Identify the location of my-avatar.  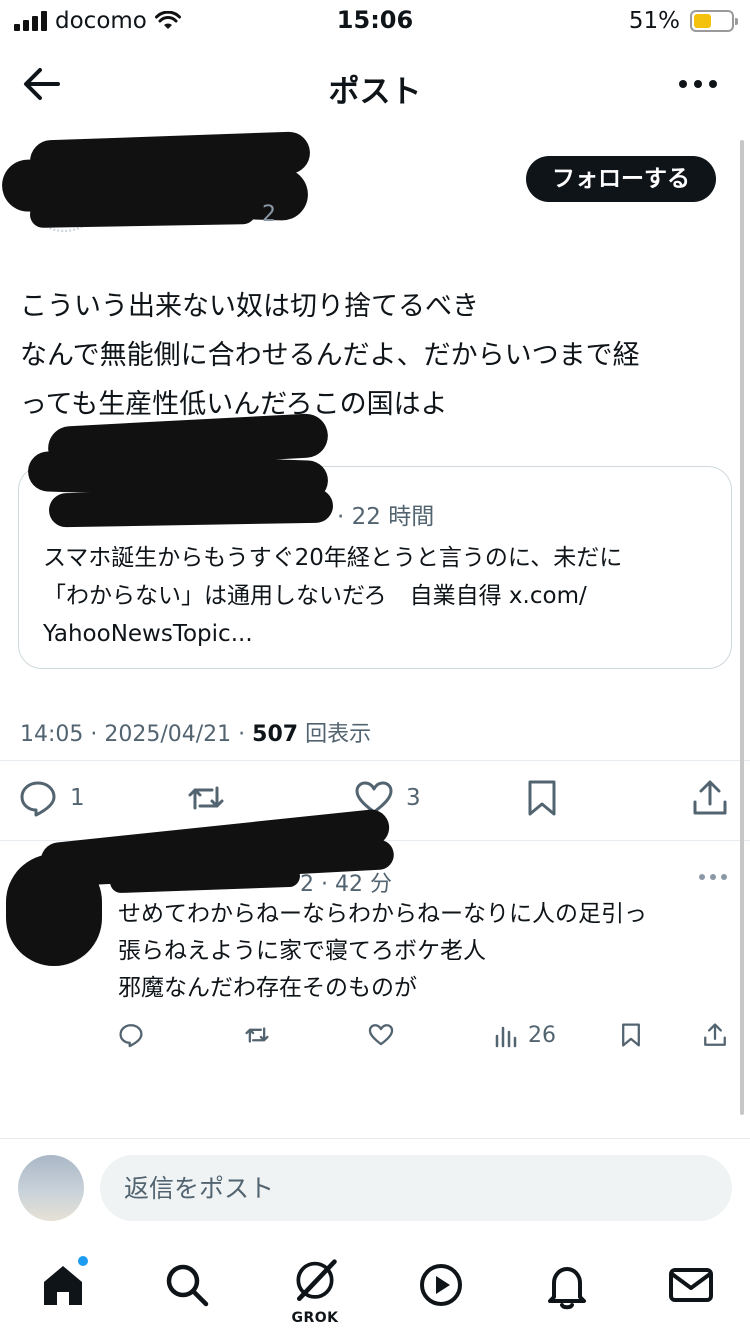
(51, 1188).